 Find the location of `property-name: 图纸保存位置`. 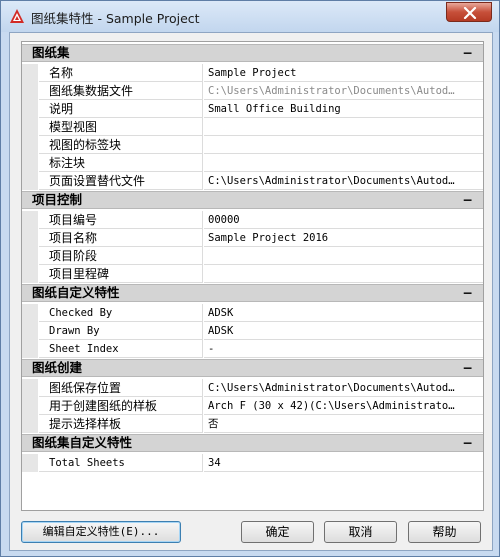

property-name: 图纸保存位置 is located at coordinates (121, 388).